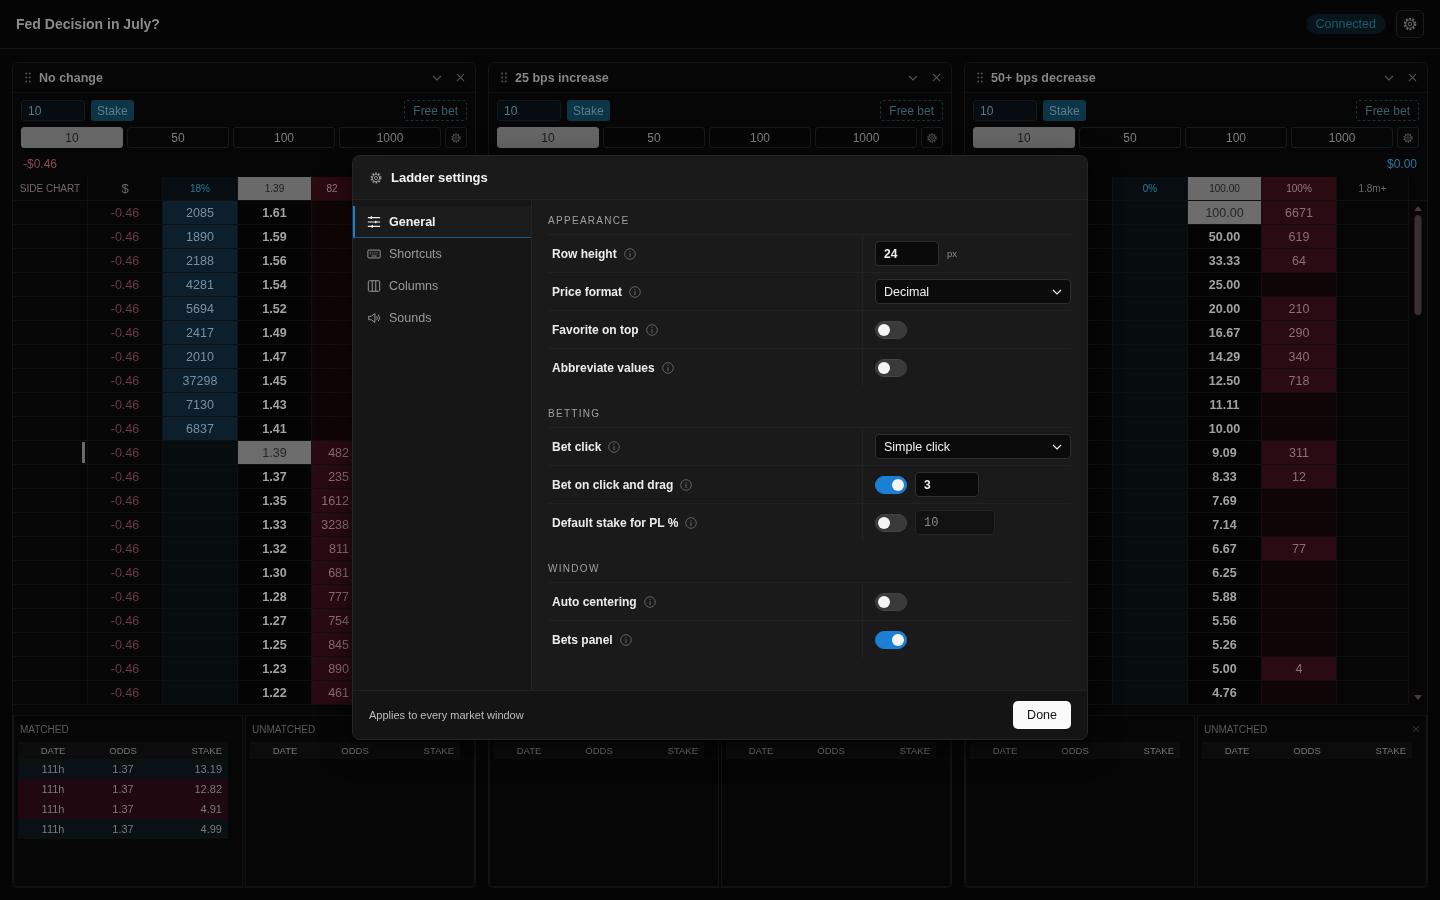 This screenshot has width=1440, height=900. What do you see at coordinates (200, 357) in the screenshot?
I see `back-cell: 2010` at bounding box center [200, 357].